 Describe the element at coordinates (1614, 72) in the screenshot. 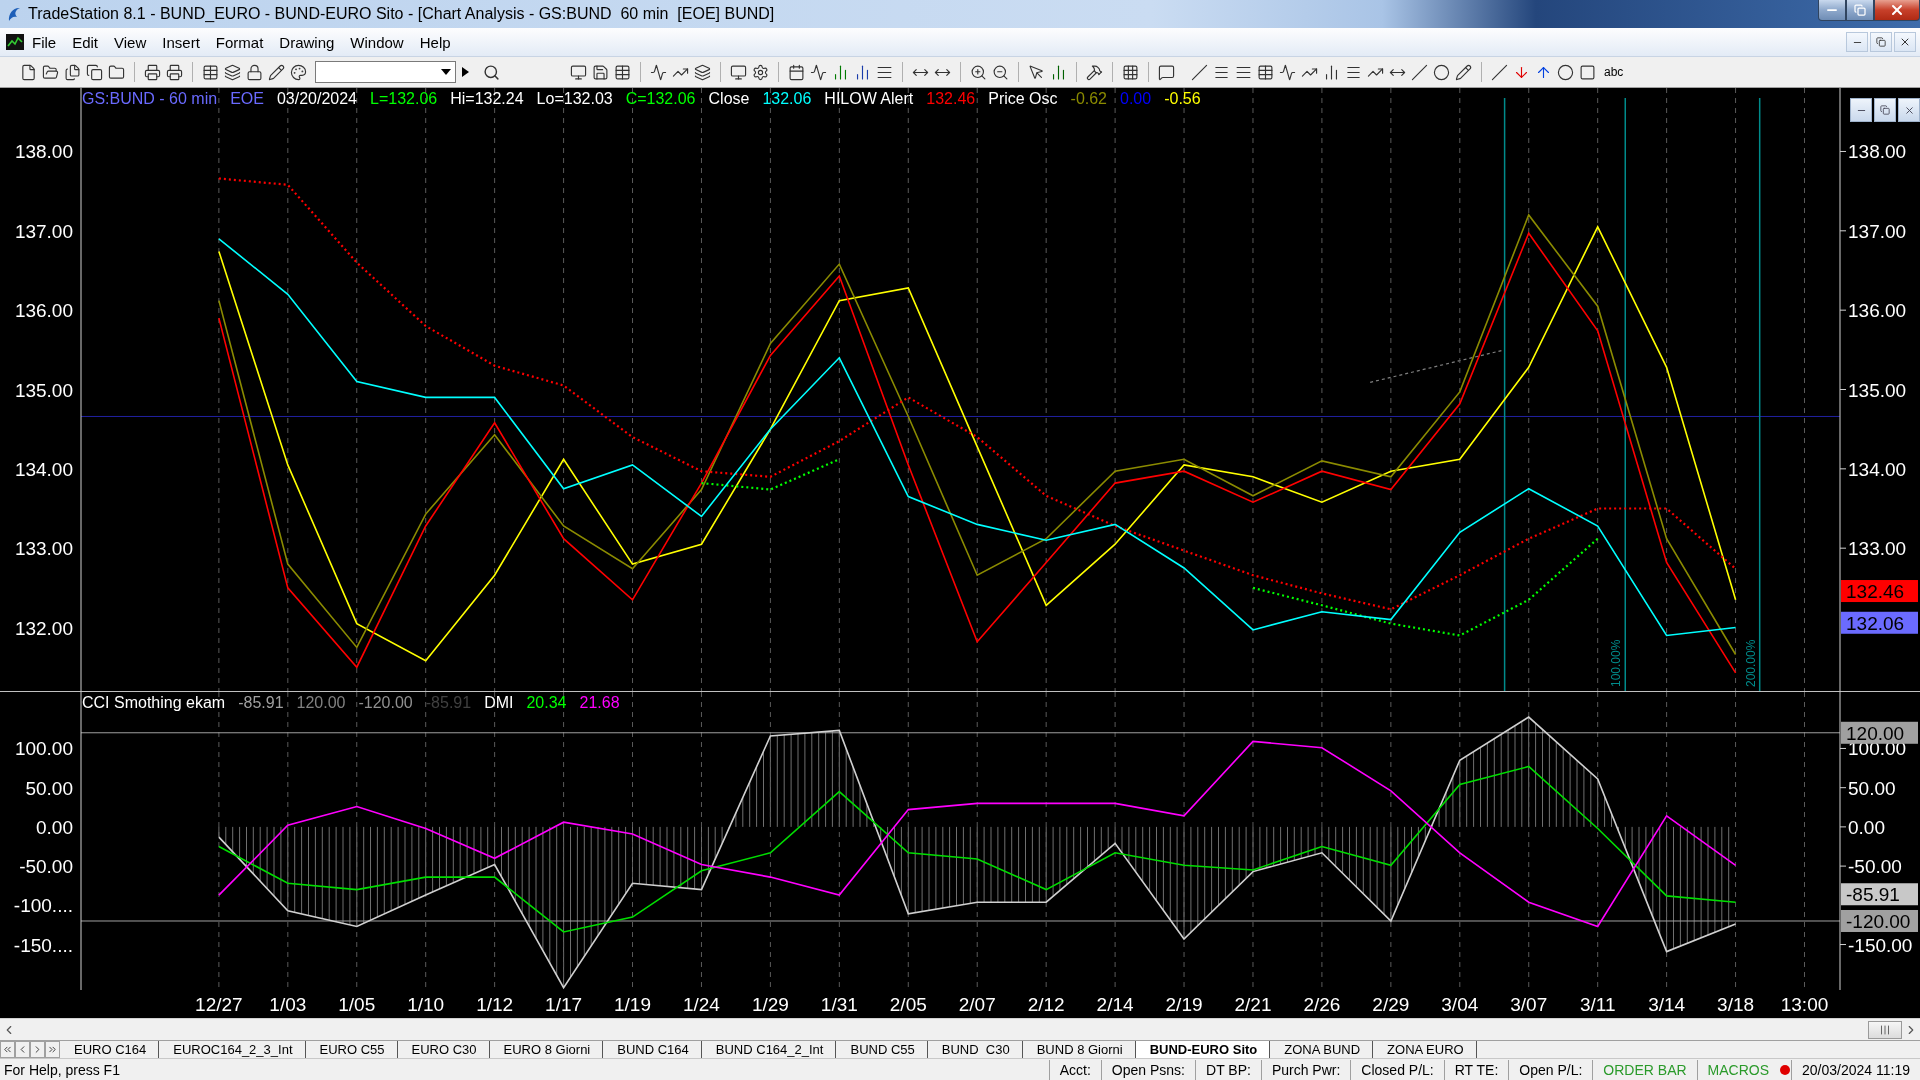

I see `text-tool-button: abc` at that location.